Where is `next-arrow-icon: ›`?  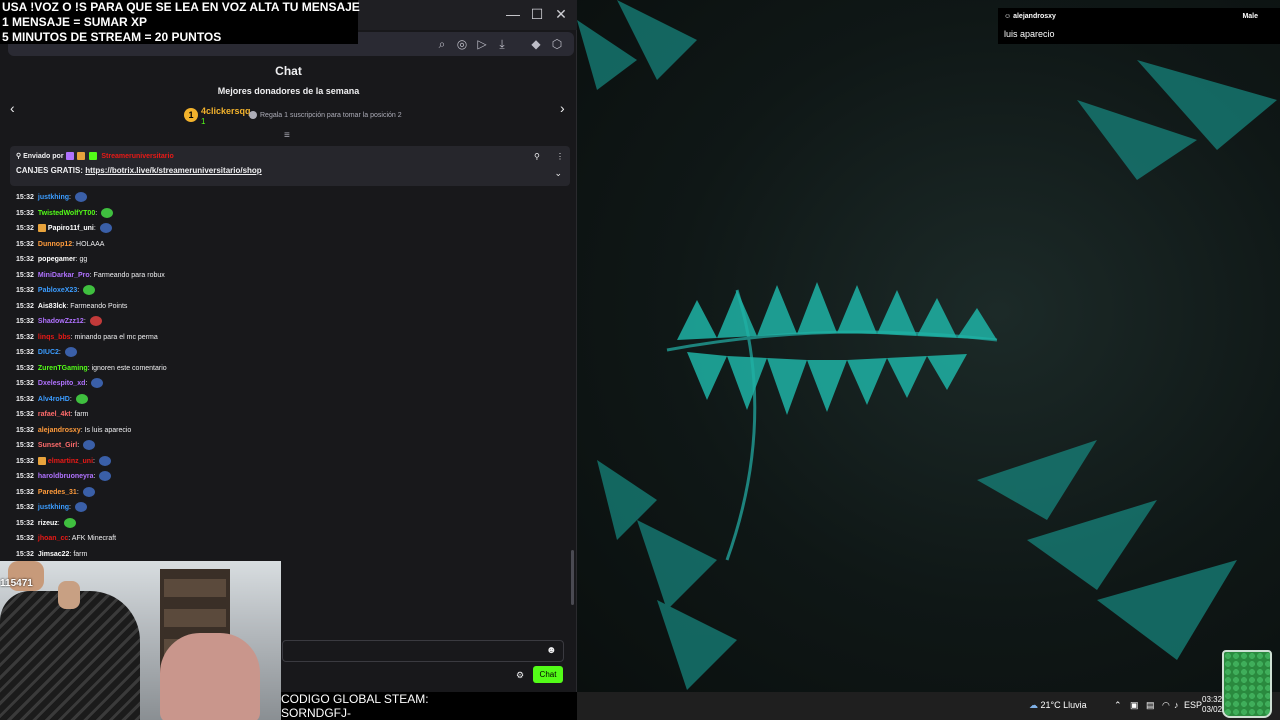
next-arrow-icon: › is located at coordinates (562, 108).